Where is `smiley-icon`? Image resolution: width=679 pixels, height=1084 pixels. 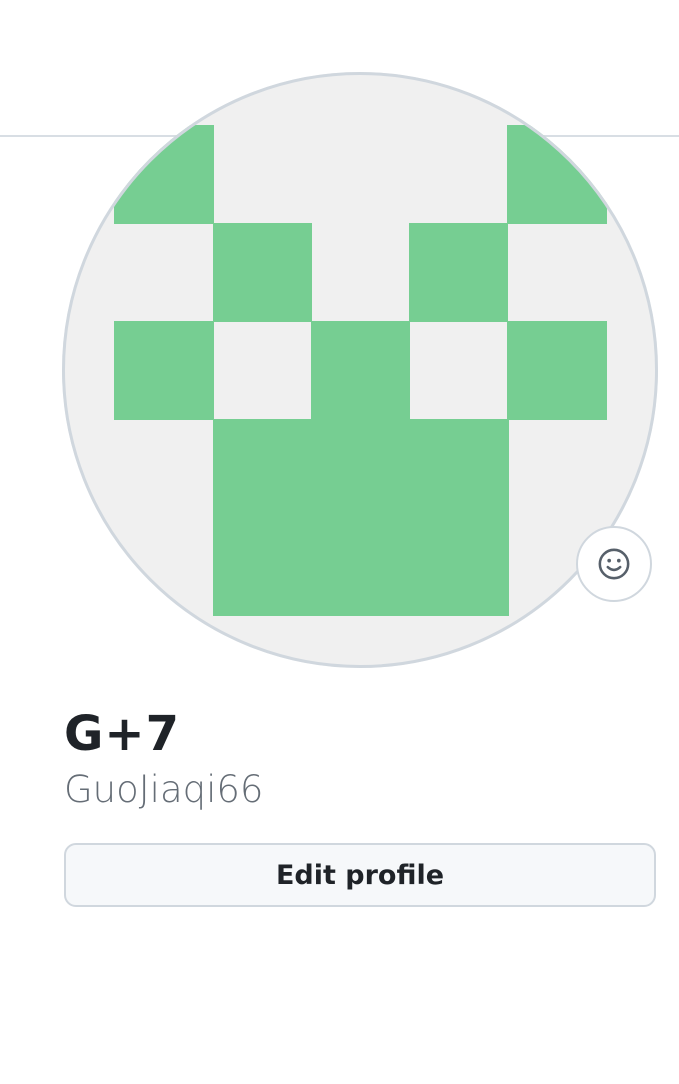
smiley-icon is located at coordinates (614, 564).